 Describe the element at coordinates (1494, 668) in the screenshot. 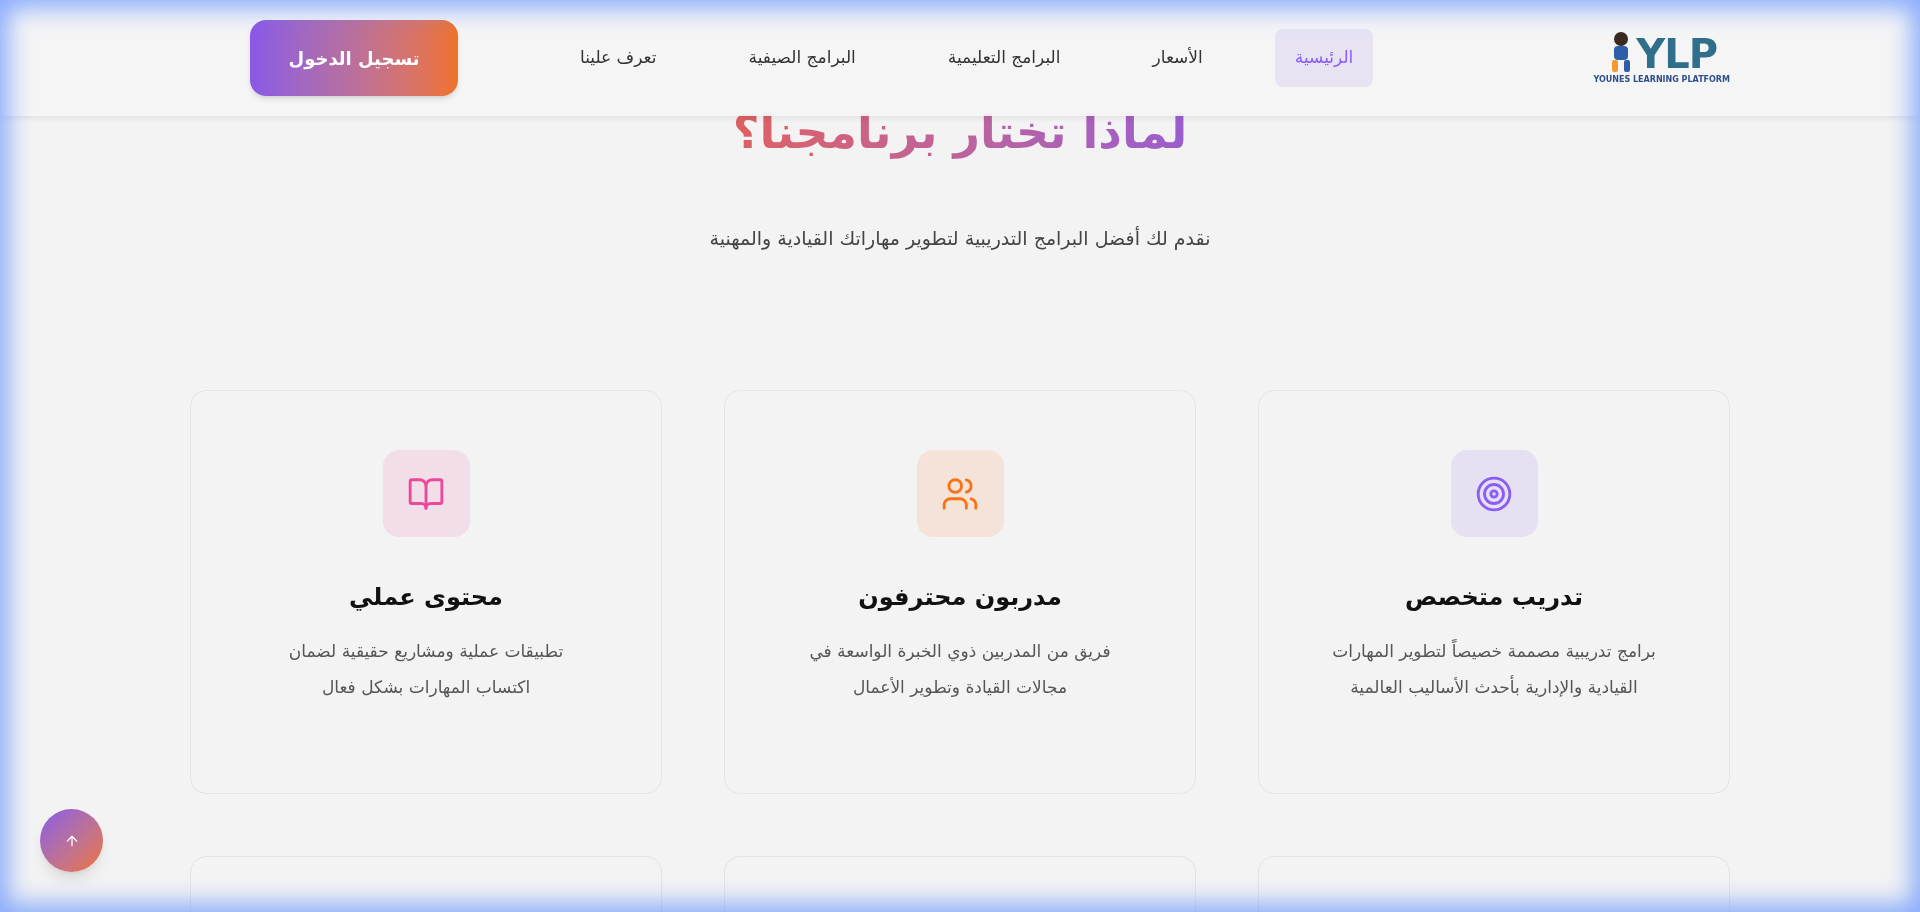

I see `card-text: برامج تدريبية مصممة خصيصاً لتطوير المهارات القيادية والإدارية بأحدث الأساليب العالمية` at that location.